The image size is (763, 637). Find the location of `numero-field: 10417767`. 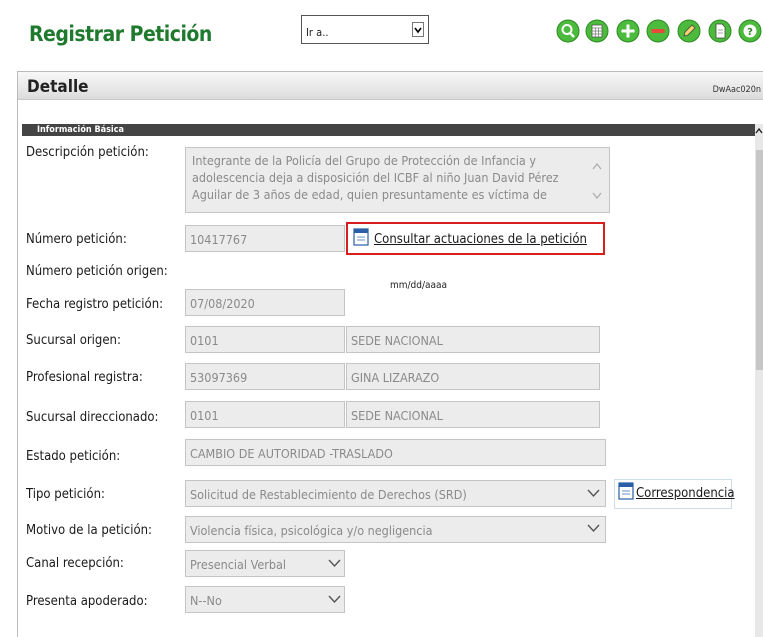

numero-field: 10417767 is located at coordinates (265, 238).